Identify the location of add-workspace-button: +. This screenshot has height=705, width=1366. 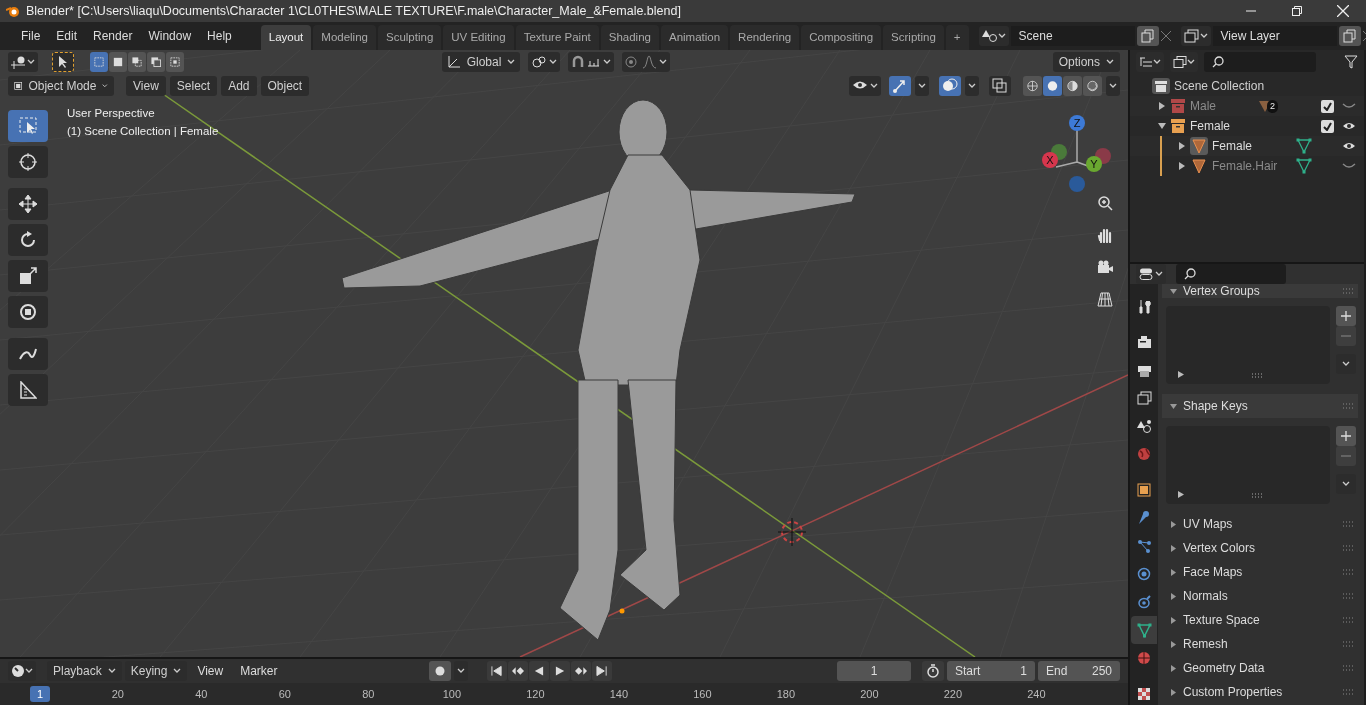
(957, 37).